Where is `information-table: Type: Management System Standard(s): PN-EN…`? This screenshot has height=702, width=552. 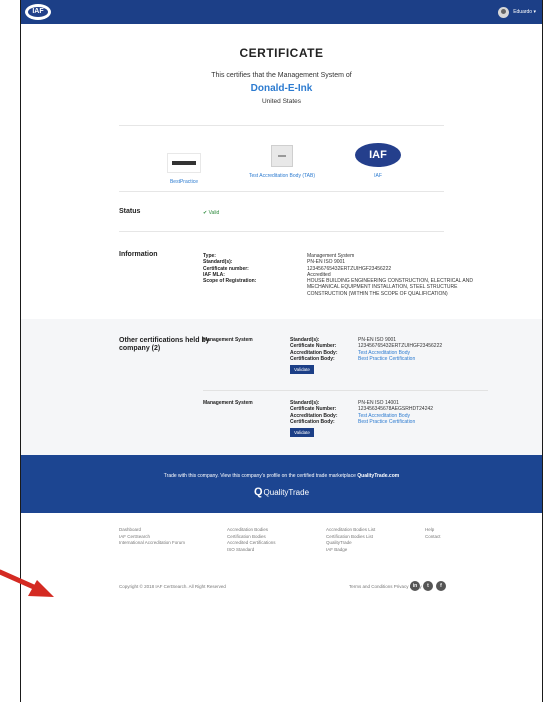 information-table: Type: Management System Standard(s): PN-EN… is located at coordinates (345, 275).